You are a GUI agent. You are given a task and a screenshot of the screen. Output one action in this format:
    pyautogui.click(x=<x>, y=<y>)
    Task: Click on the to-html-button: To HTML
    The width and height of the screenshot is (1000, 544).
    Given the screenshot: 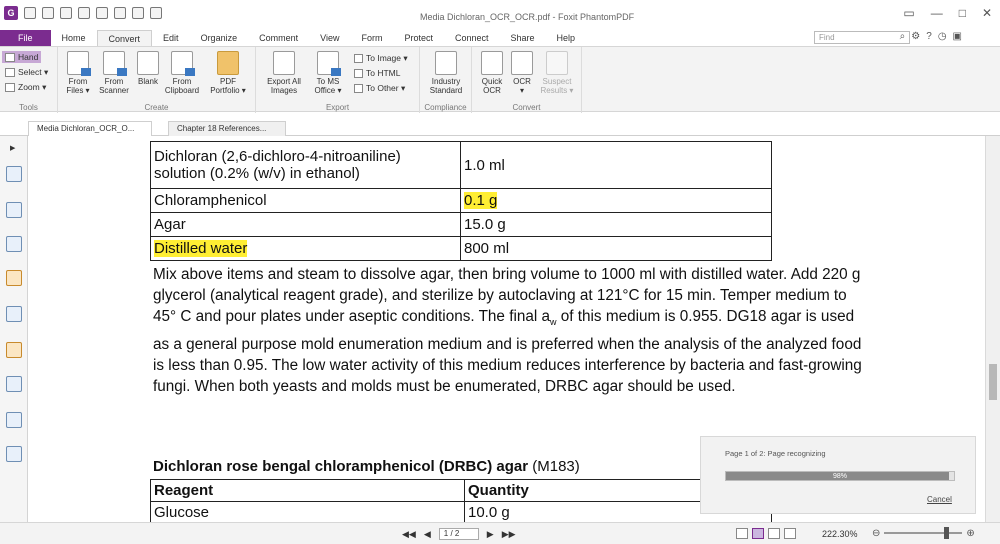 What is the action you would take?
    pyautogui.click(x=377, y=73)
    